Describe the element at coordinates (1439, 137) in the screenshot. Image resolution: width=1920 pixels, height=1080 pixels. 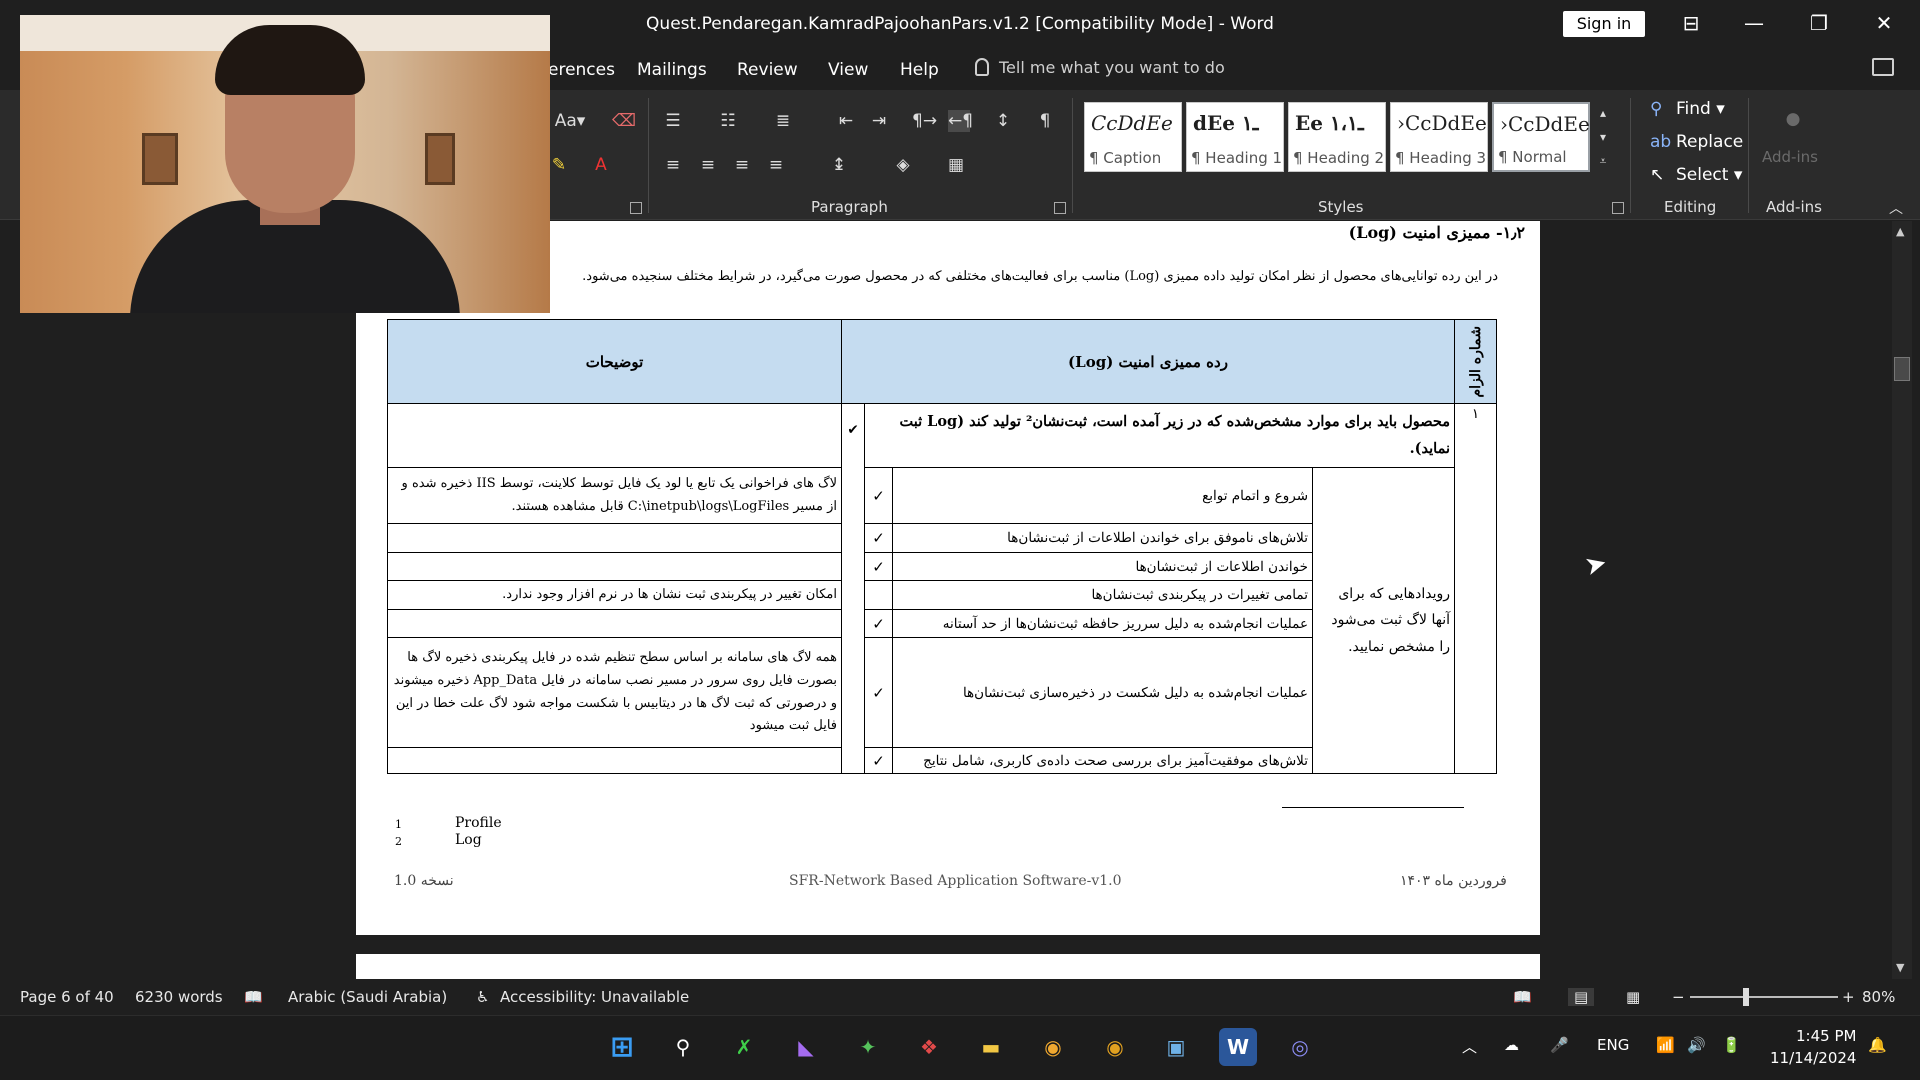
I see `style-heading-3: ›CcDdEe ¶ Heading 3` at that location.